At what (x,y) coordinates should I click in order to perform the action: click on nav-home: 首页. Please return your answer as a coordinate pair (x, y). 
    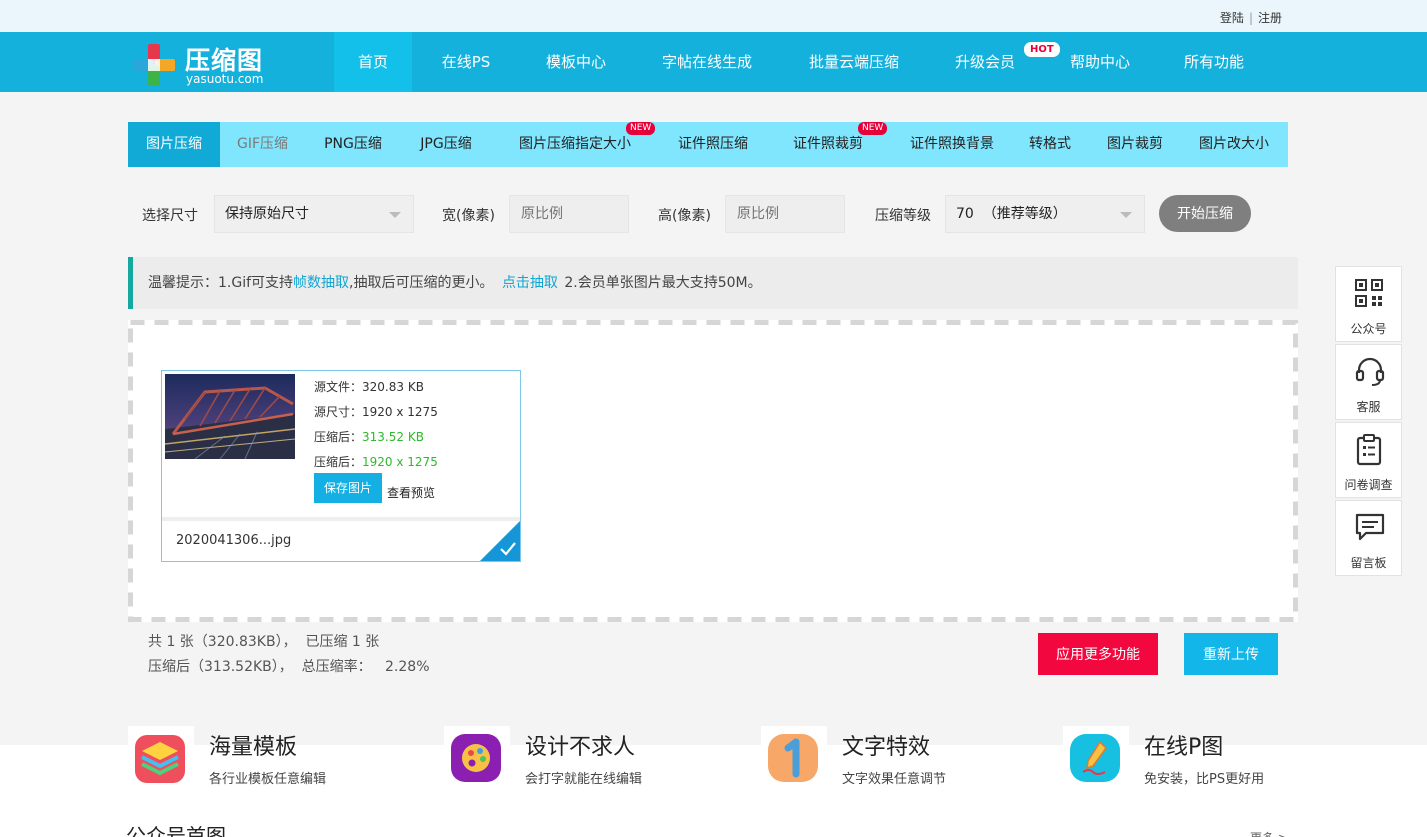
    Looking at the image, I should click on (373, 62).